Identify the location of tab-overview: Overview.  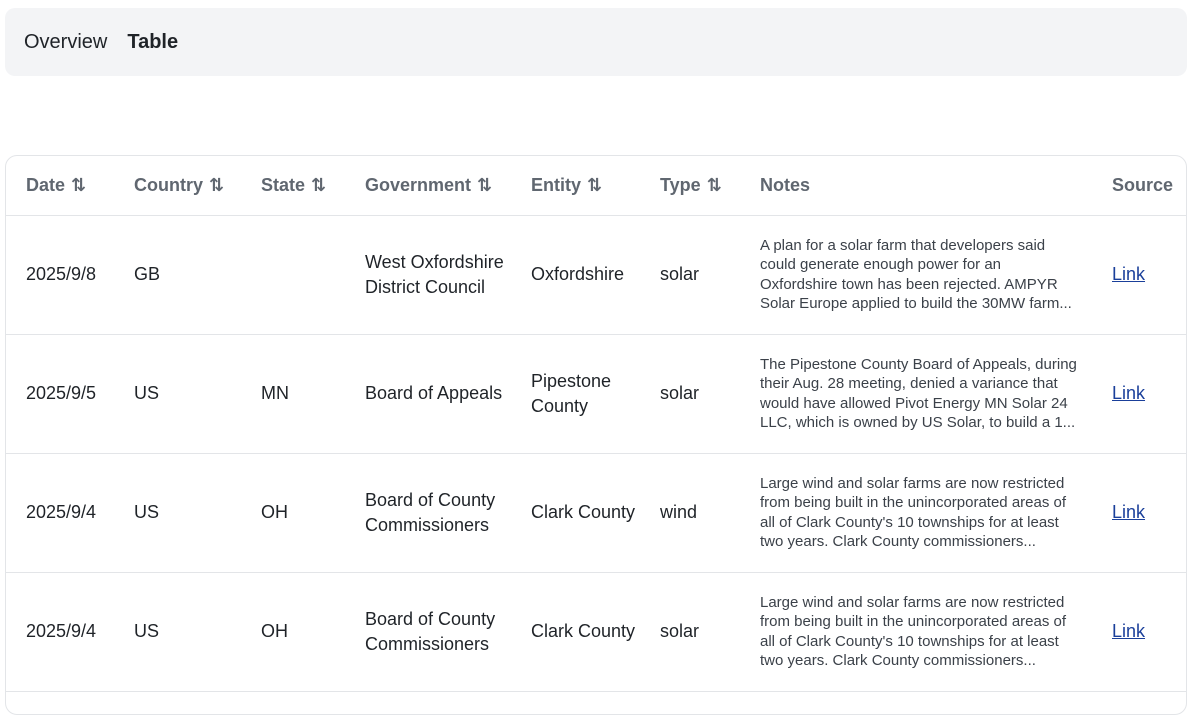
(65, 42).